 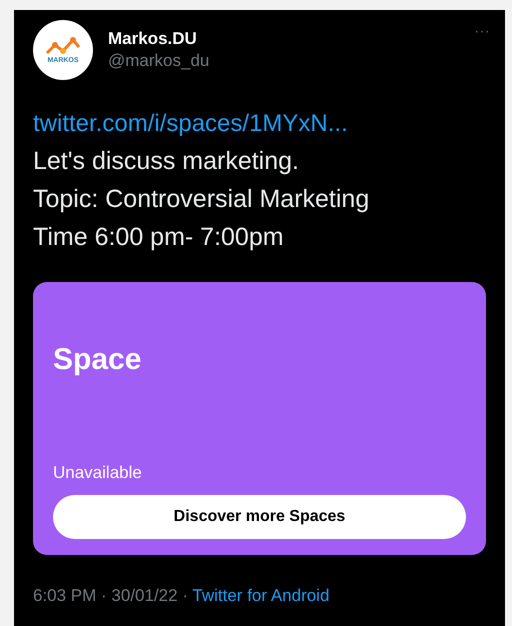 I want to click on timestamp: 6:03 PM · 30/01/22 ·, so click(x=111, y=595).